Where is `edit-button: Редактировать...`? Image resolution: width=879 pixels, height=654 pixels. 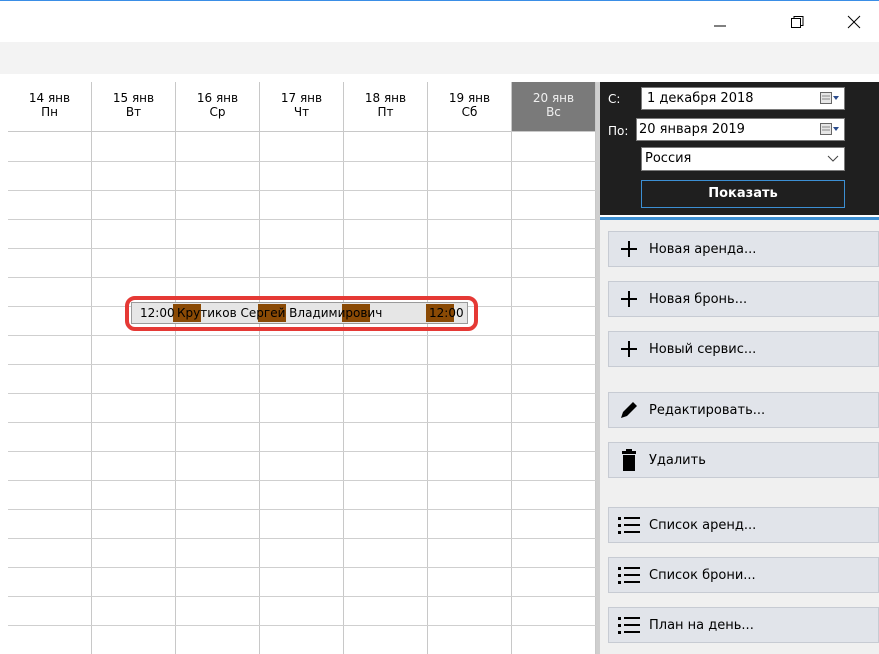
edit-button: Редактировать... is located at coordinates (743, 410).